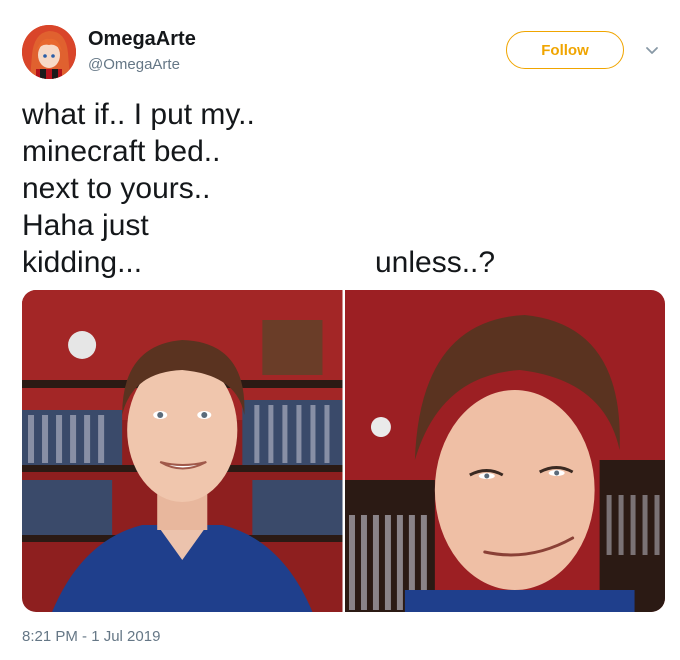  Describe the element at coordinates (91, 636) in the screenshot. I see `tweet-timestamp: 8:21 PM - 1 Jul 2019` at that location.